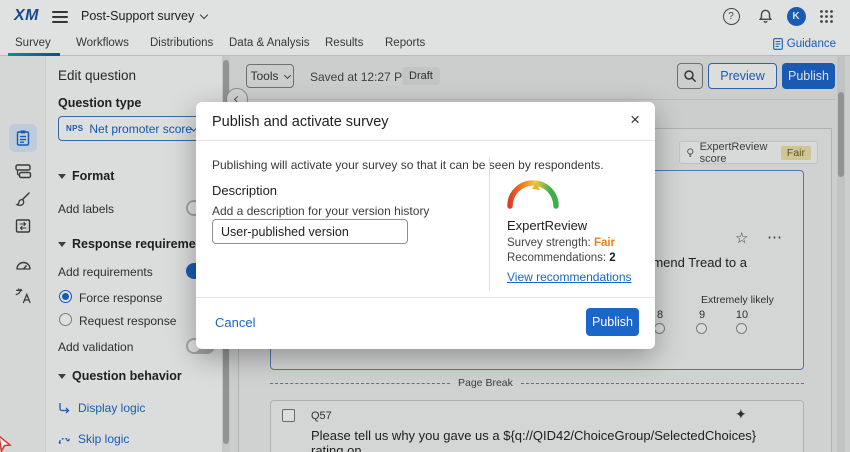  What do you see at coordinates (425, 140) in the screenshot?
I see `modal-header-divider` at bounding box center [425, 140].